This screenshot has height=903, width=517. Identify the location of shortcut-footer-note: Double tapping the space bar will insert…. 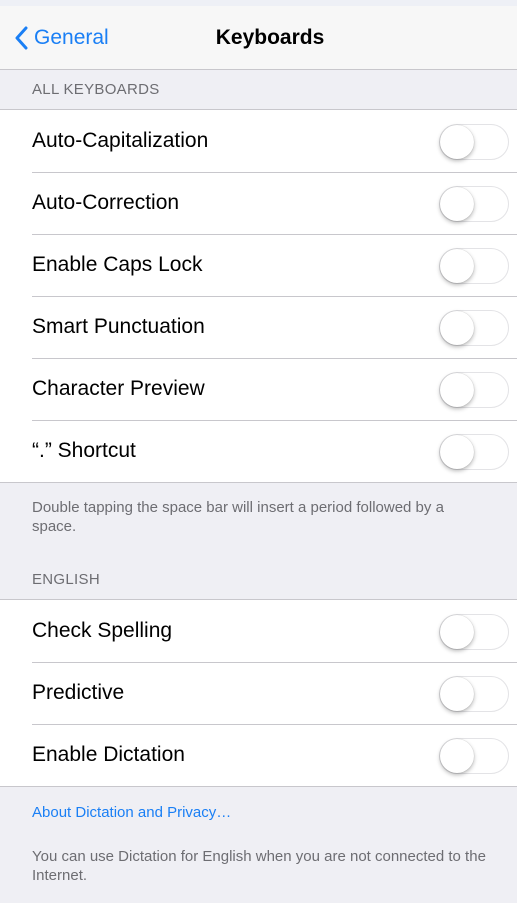
(238, 517).